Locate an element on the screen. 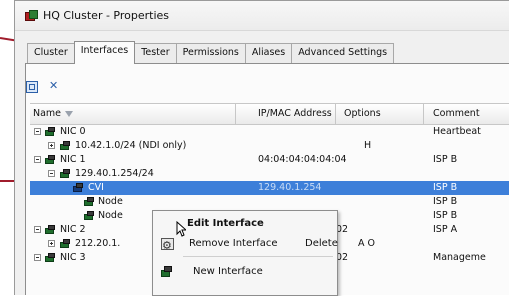 The image size is (509, 296). mouse-cursor-icon is located at coordinates (181, 229).